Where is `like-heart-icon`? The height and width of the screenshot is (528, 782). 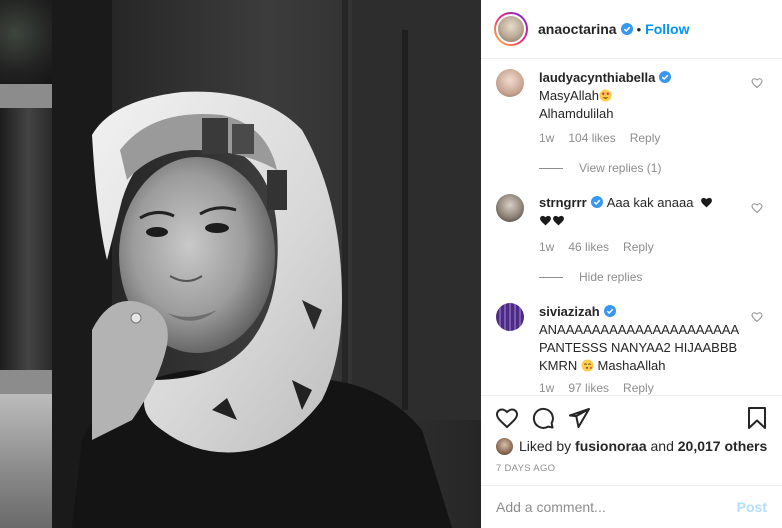 like-heart-icon is located at coordinates (507, 418).